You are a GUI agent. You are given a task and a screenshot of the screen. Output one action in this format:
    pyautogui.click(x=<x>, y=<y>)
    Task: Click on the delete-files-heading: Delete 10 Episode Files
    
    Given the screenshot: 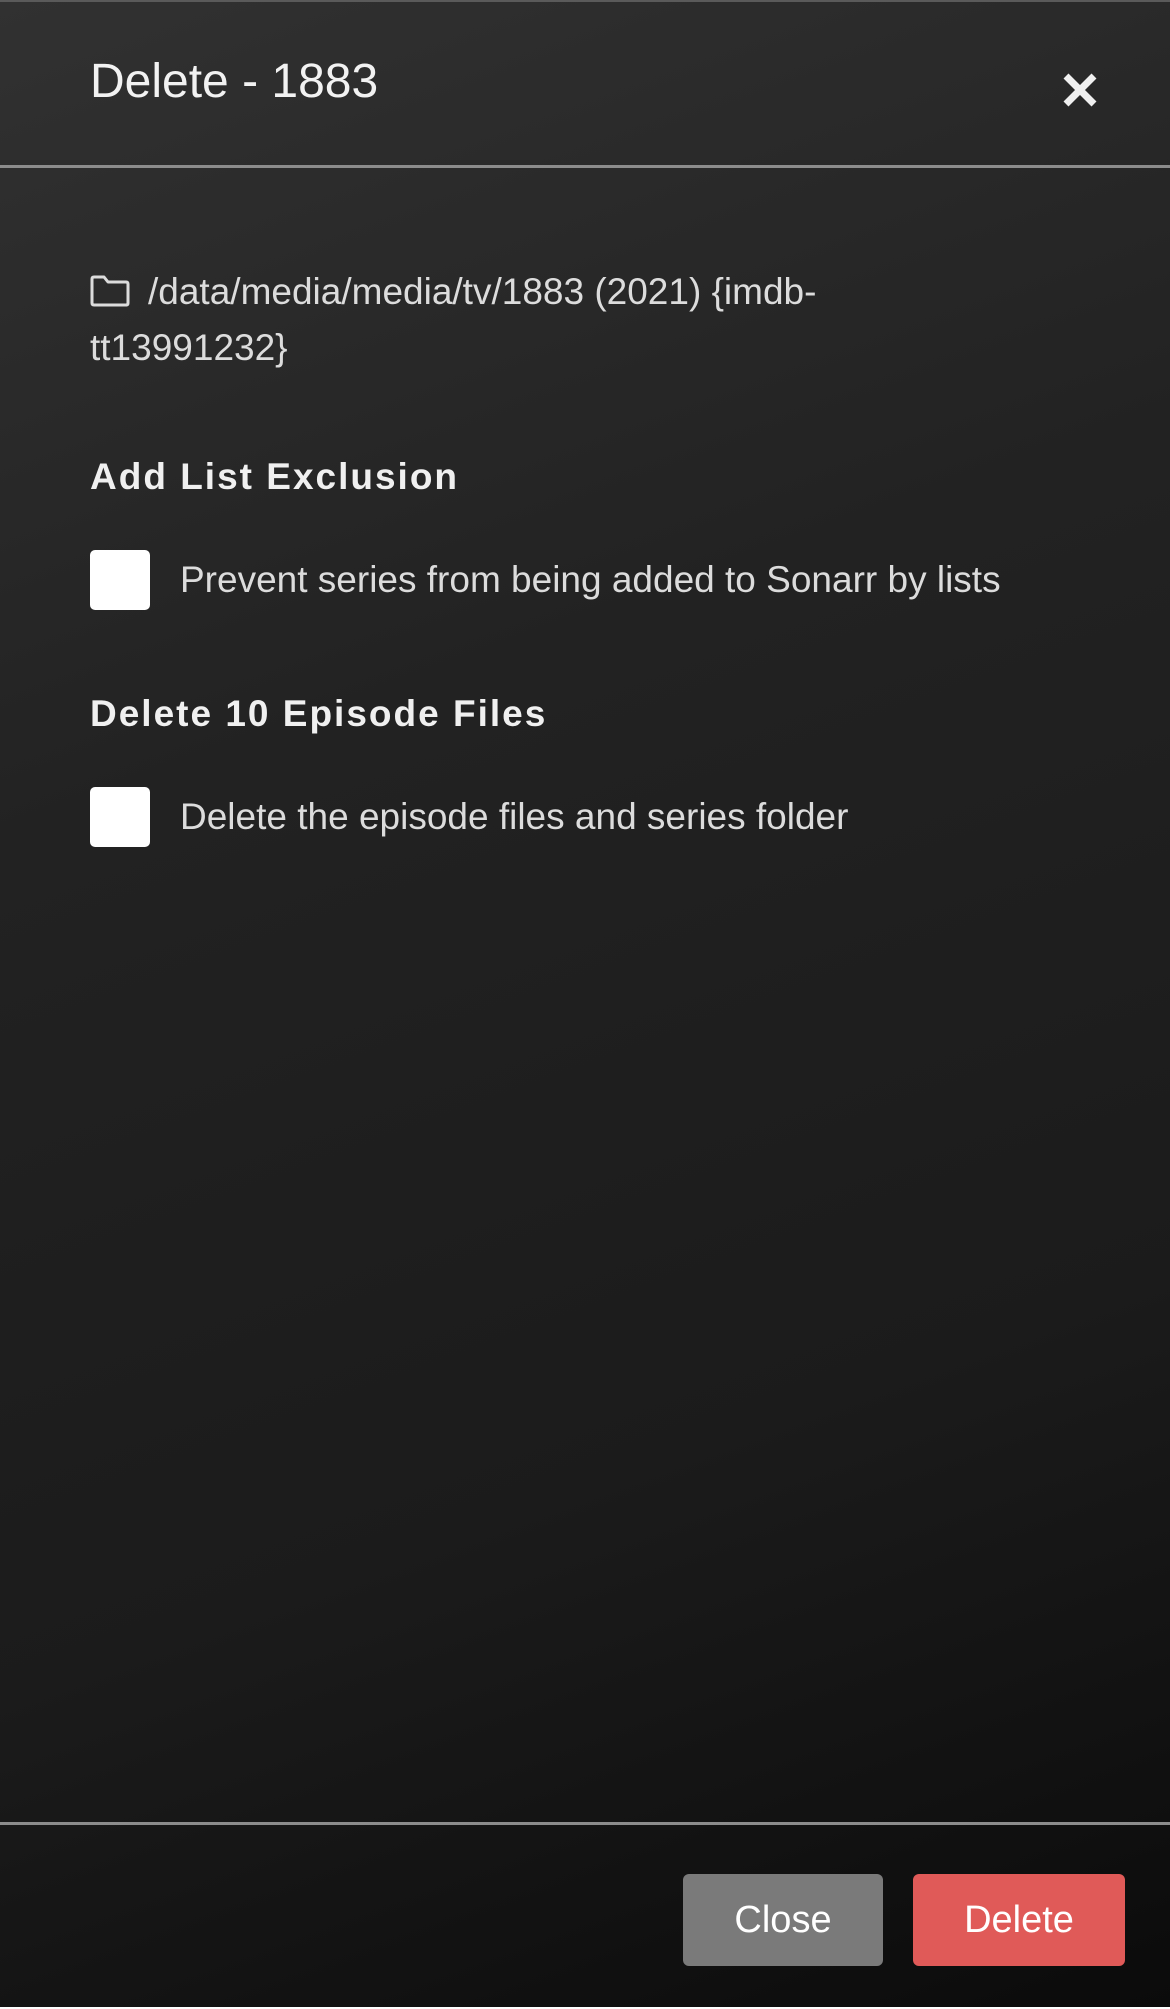 What is the action you would take?
    pyautogui.click(x=319, y=713)
    